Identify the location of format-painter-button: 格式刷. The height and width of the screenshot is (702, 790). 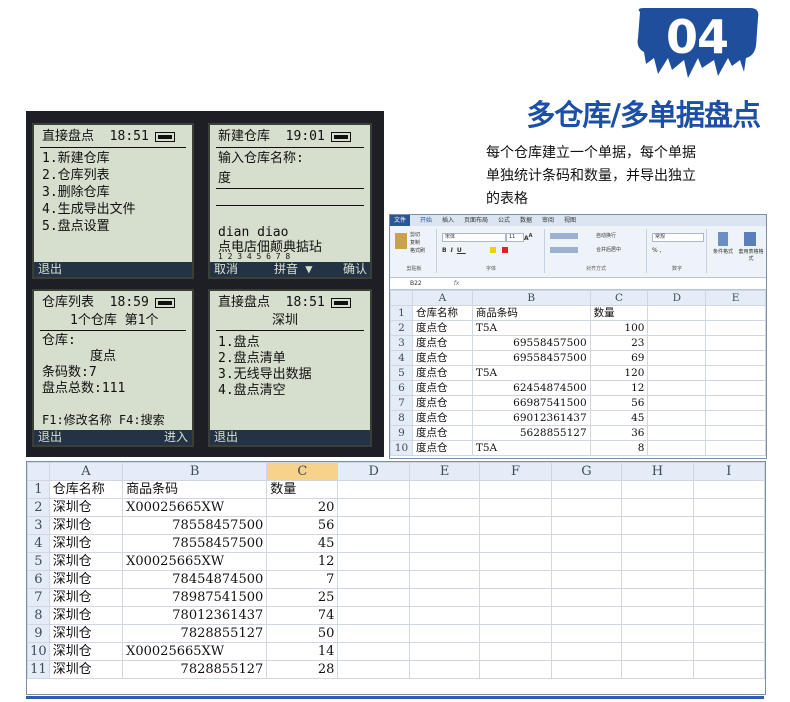
(417, 251).